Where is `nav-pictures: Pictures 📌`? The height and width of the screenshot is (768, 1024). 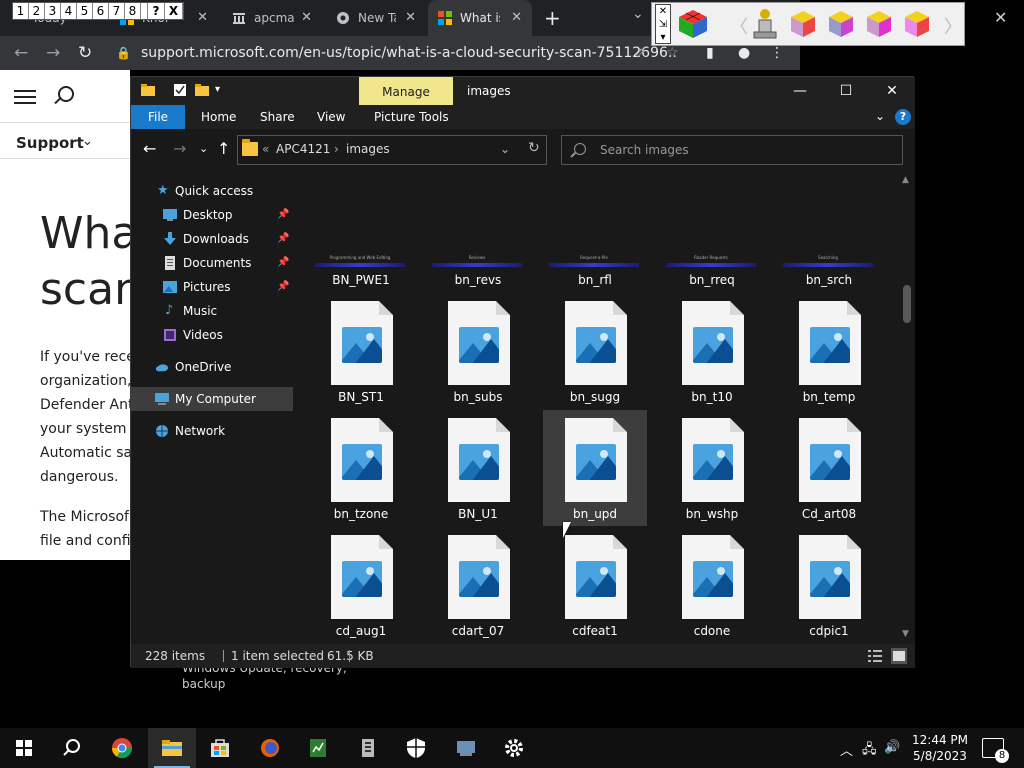 nav-pictures: Pictures 📌 is located at coordinates (212, 287).